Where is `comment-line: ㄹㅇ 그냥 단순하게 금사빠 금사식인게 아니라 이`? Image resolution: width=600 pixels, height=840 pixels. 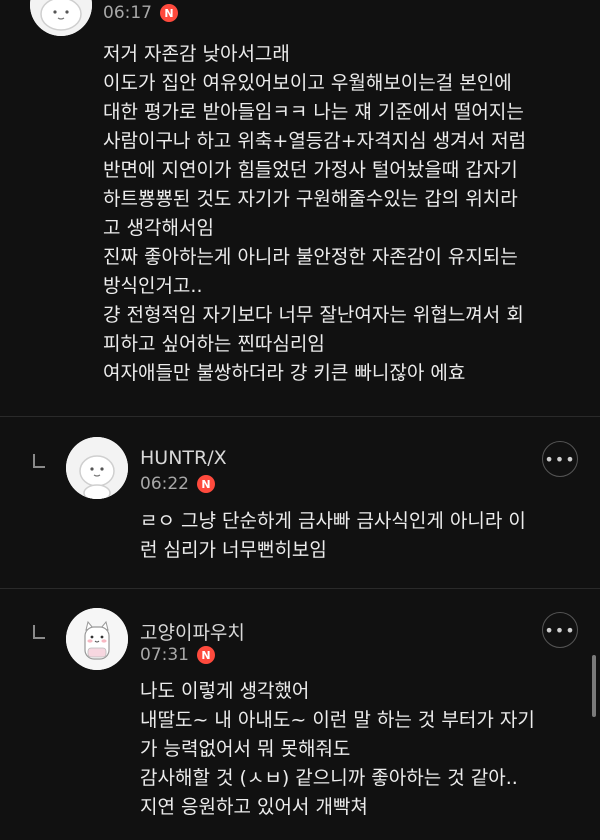 comment-line: ㄹㅇ 그냥 단순하게 금사빠 금사식인게 아니라 이 is located at coordinates (333, 521).